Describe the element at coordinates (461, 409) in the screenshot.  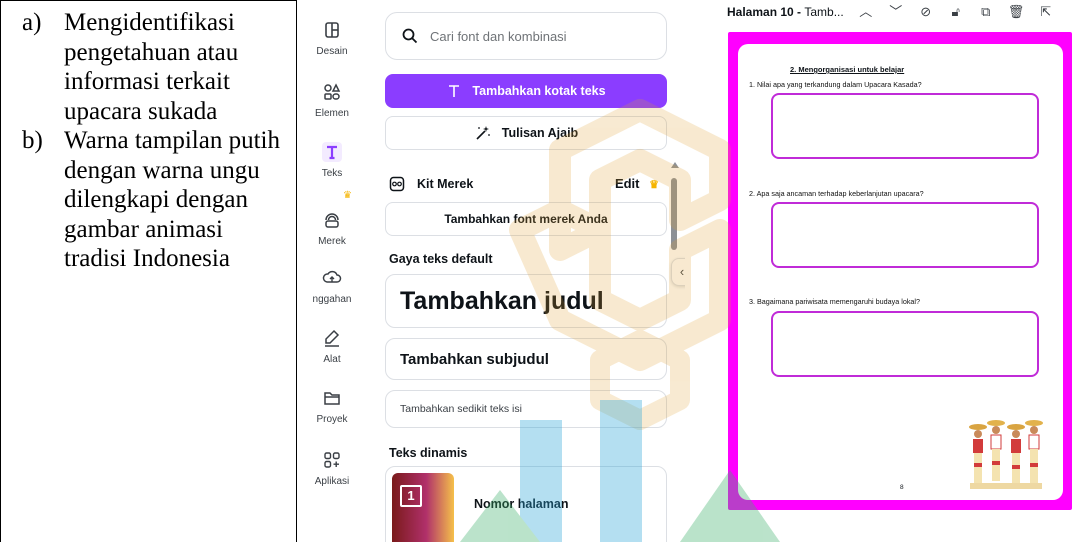
I see `body-sample: Tambahkan sedikit teks isi` at that location.